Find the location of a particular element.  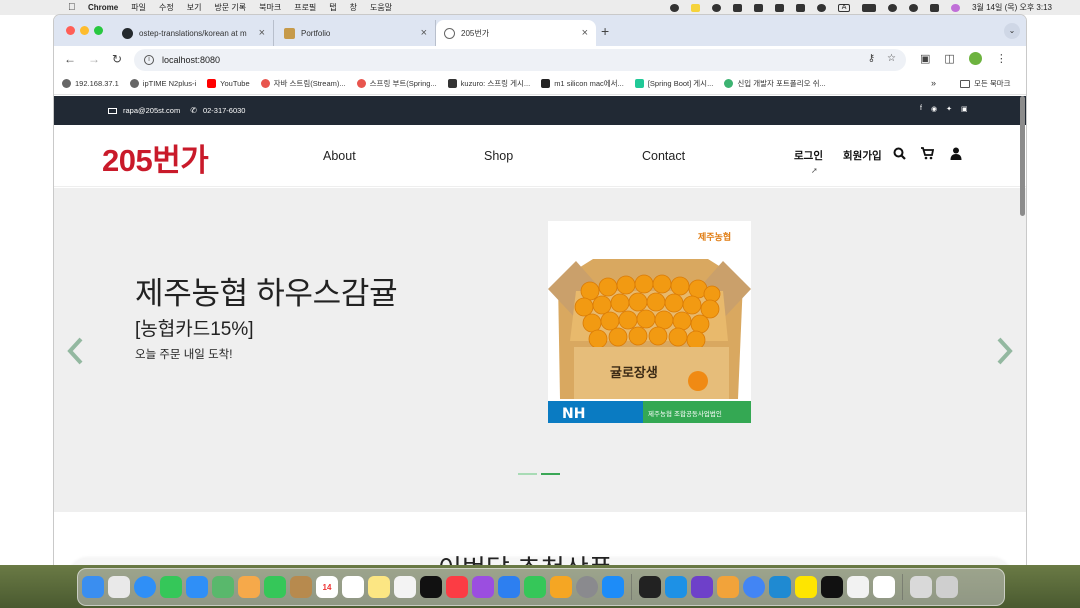

trash-icon is located at coordinates (947, 587).